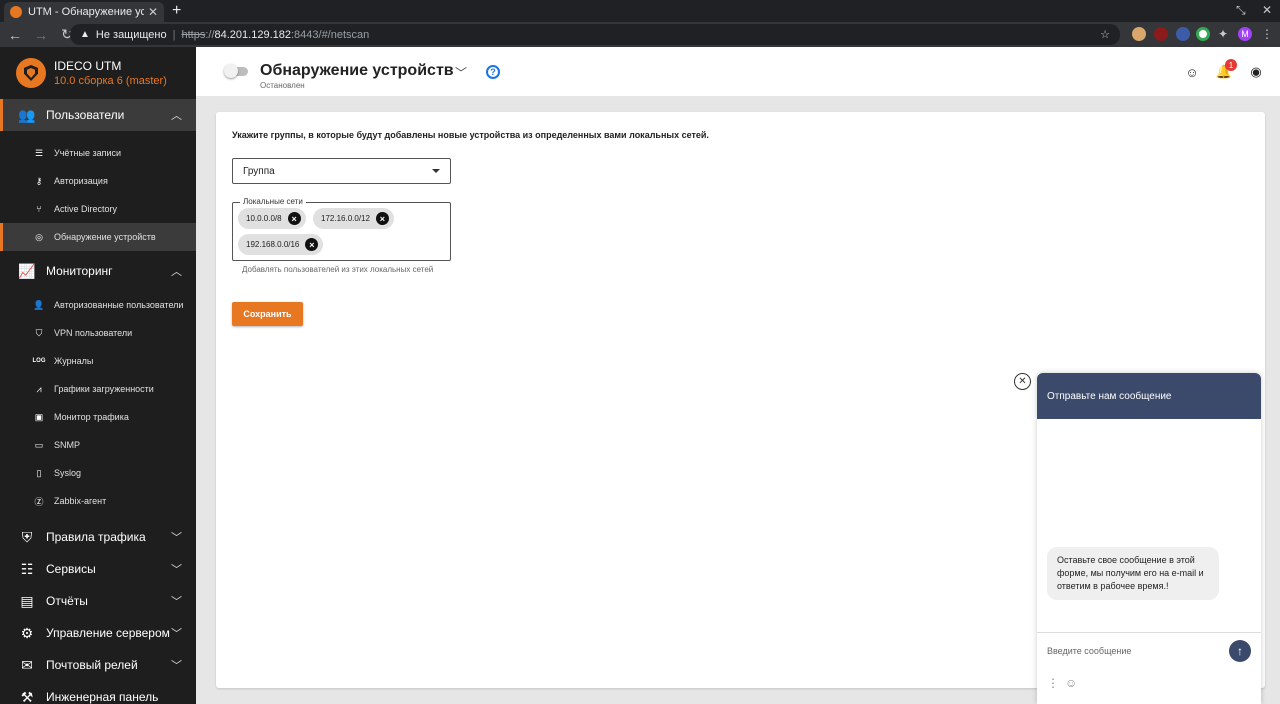 The width and height of the screenshot is (1280, 704). What do you see at coordinates (79, 271) in the screenshot?
I see `section-label: Мониторинг` at bounding box center [79, 271].